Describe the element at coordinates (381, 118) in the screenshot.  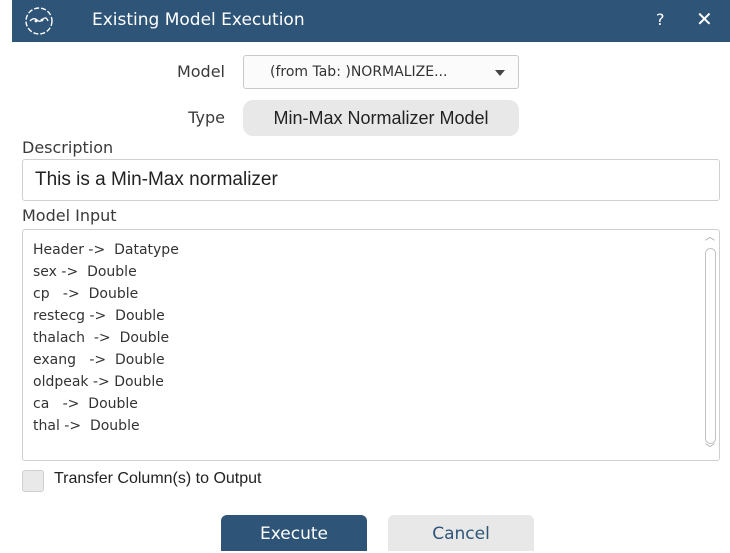
I see `type-value: Min-Max Normalizer Model` at that location.